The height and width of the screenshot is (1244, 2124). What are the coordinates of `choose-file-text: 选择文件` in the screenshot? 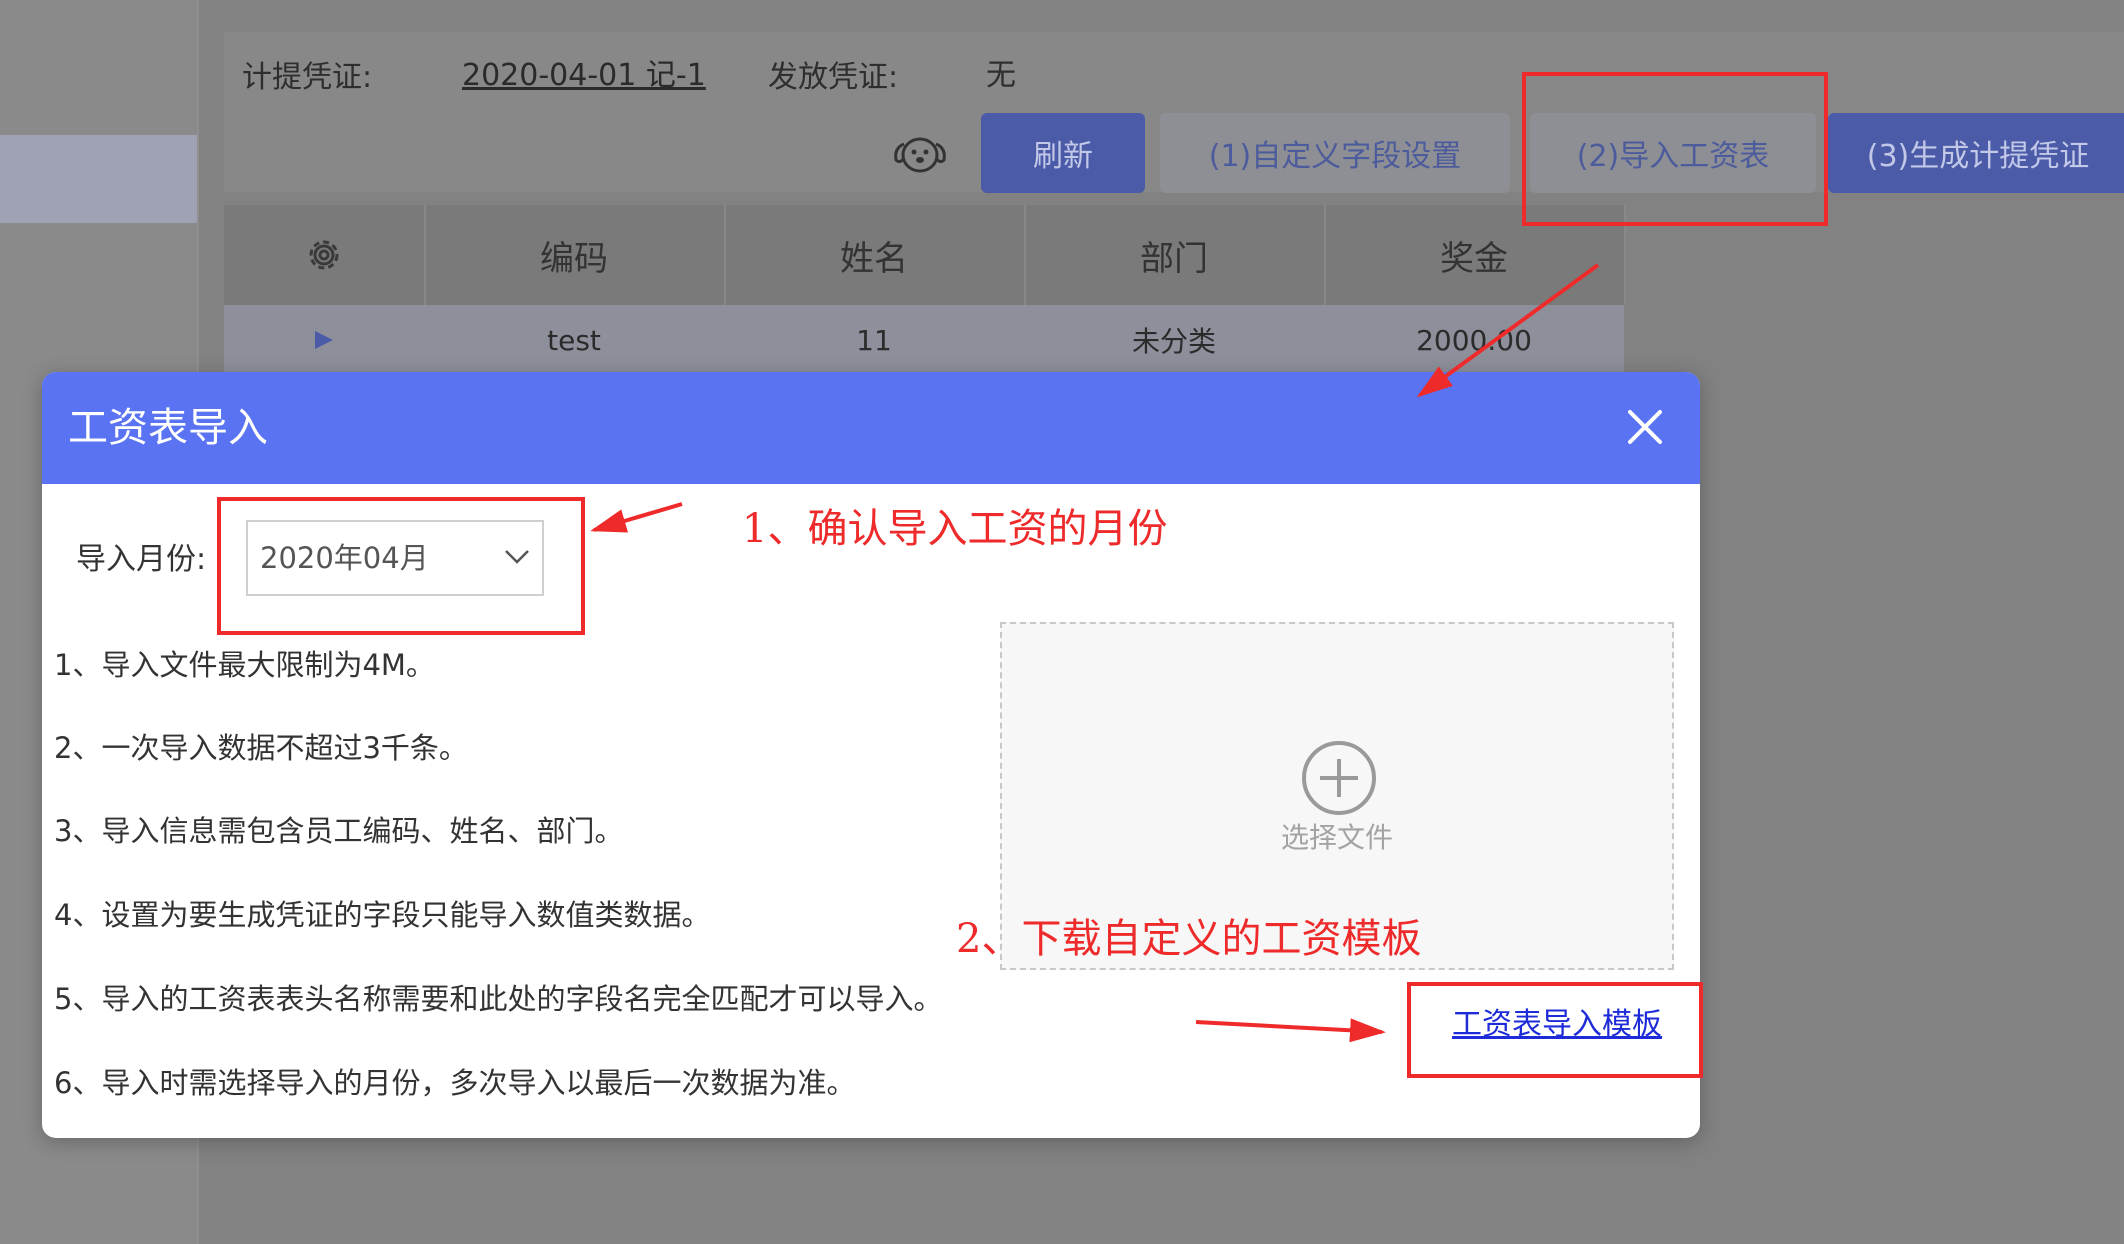 It's located at (1336, 837).